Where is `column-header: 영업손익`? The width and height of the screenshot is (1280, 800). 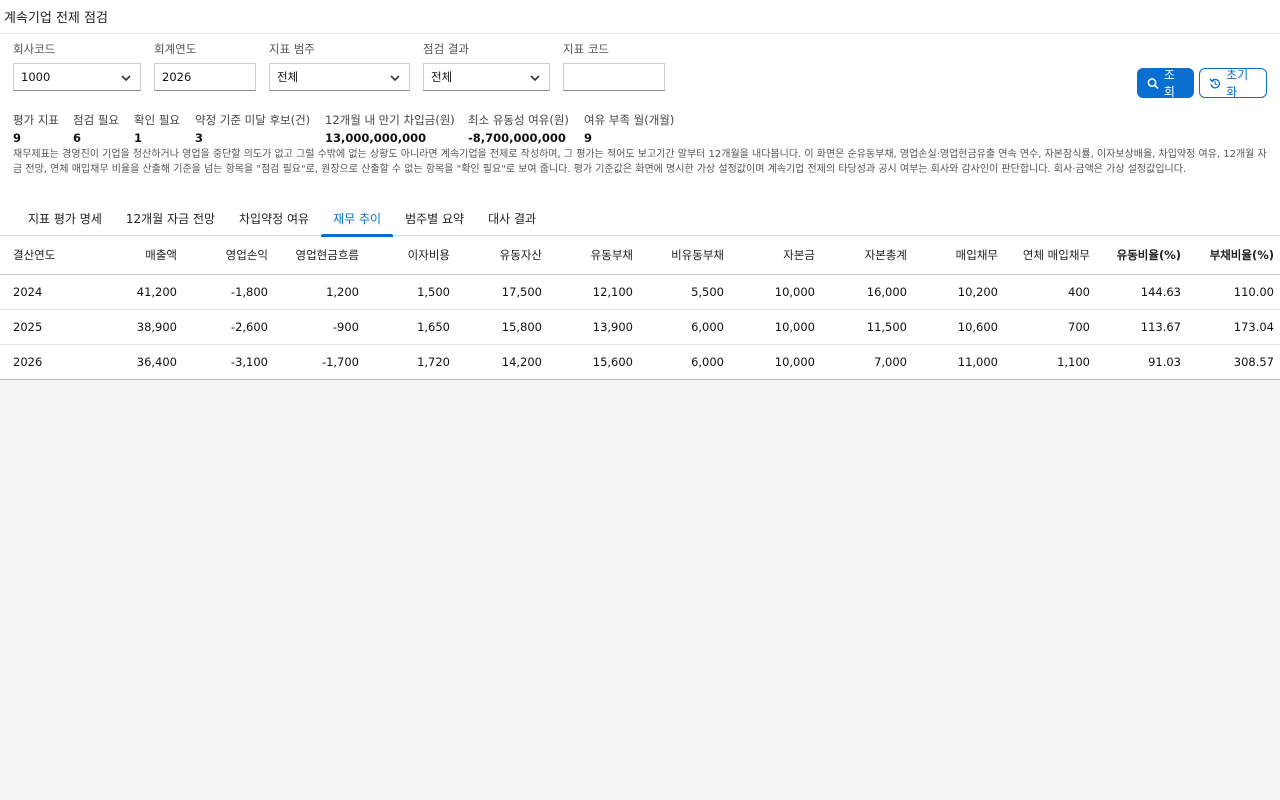
column-header: 영업손익 is located at coordinates (228, 255).